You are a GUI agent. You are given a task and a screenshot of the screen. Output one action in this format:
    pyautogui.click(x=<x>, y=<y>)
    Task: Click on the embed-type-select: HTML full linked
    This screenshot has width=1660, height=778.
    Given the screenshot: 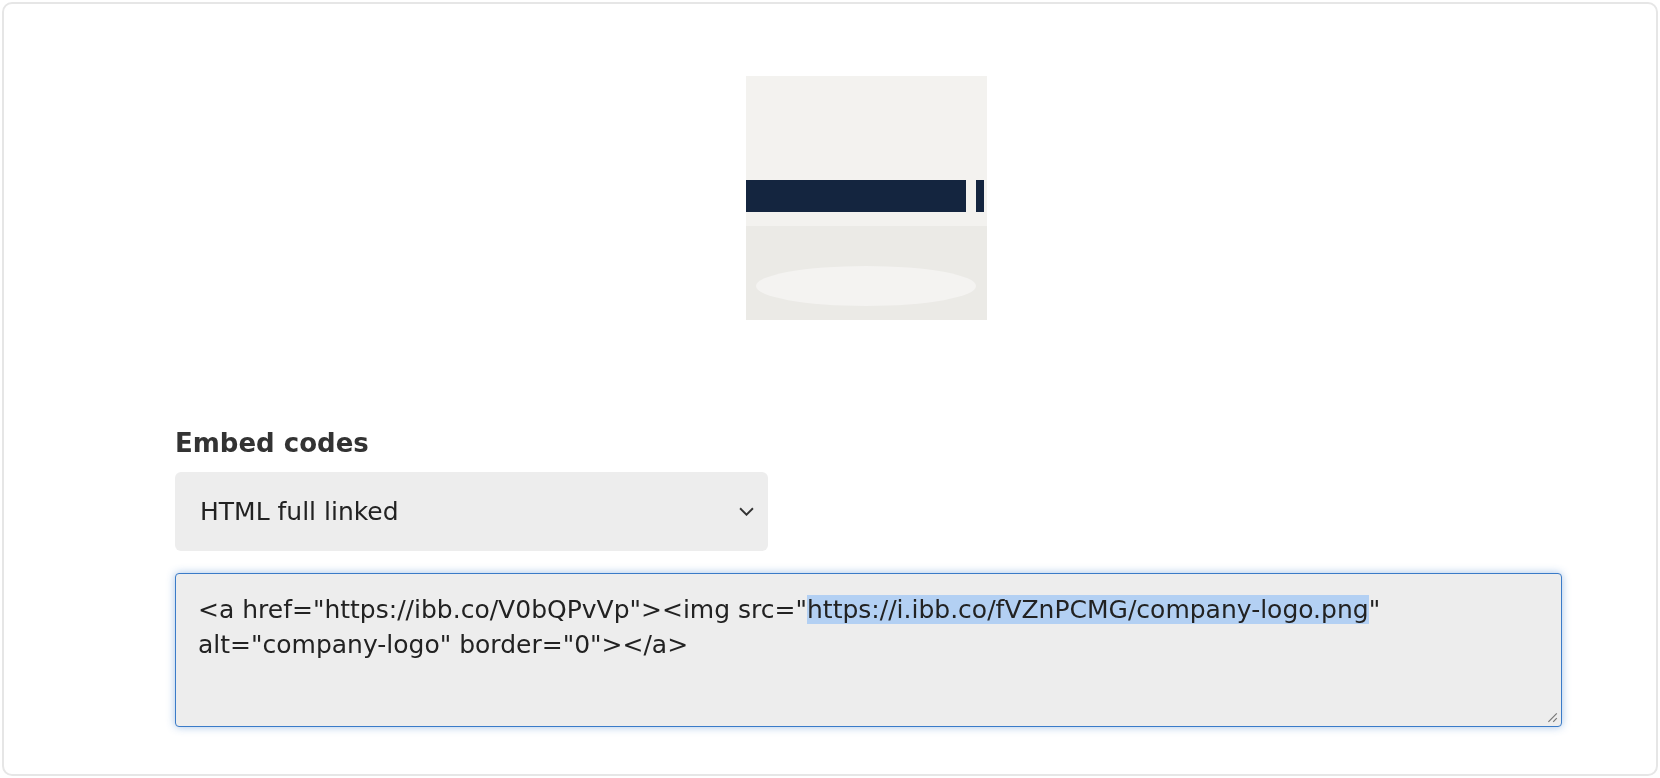 What is the action you would take?
    pyautogui.click(x=471, y=511)
    